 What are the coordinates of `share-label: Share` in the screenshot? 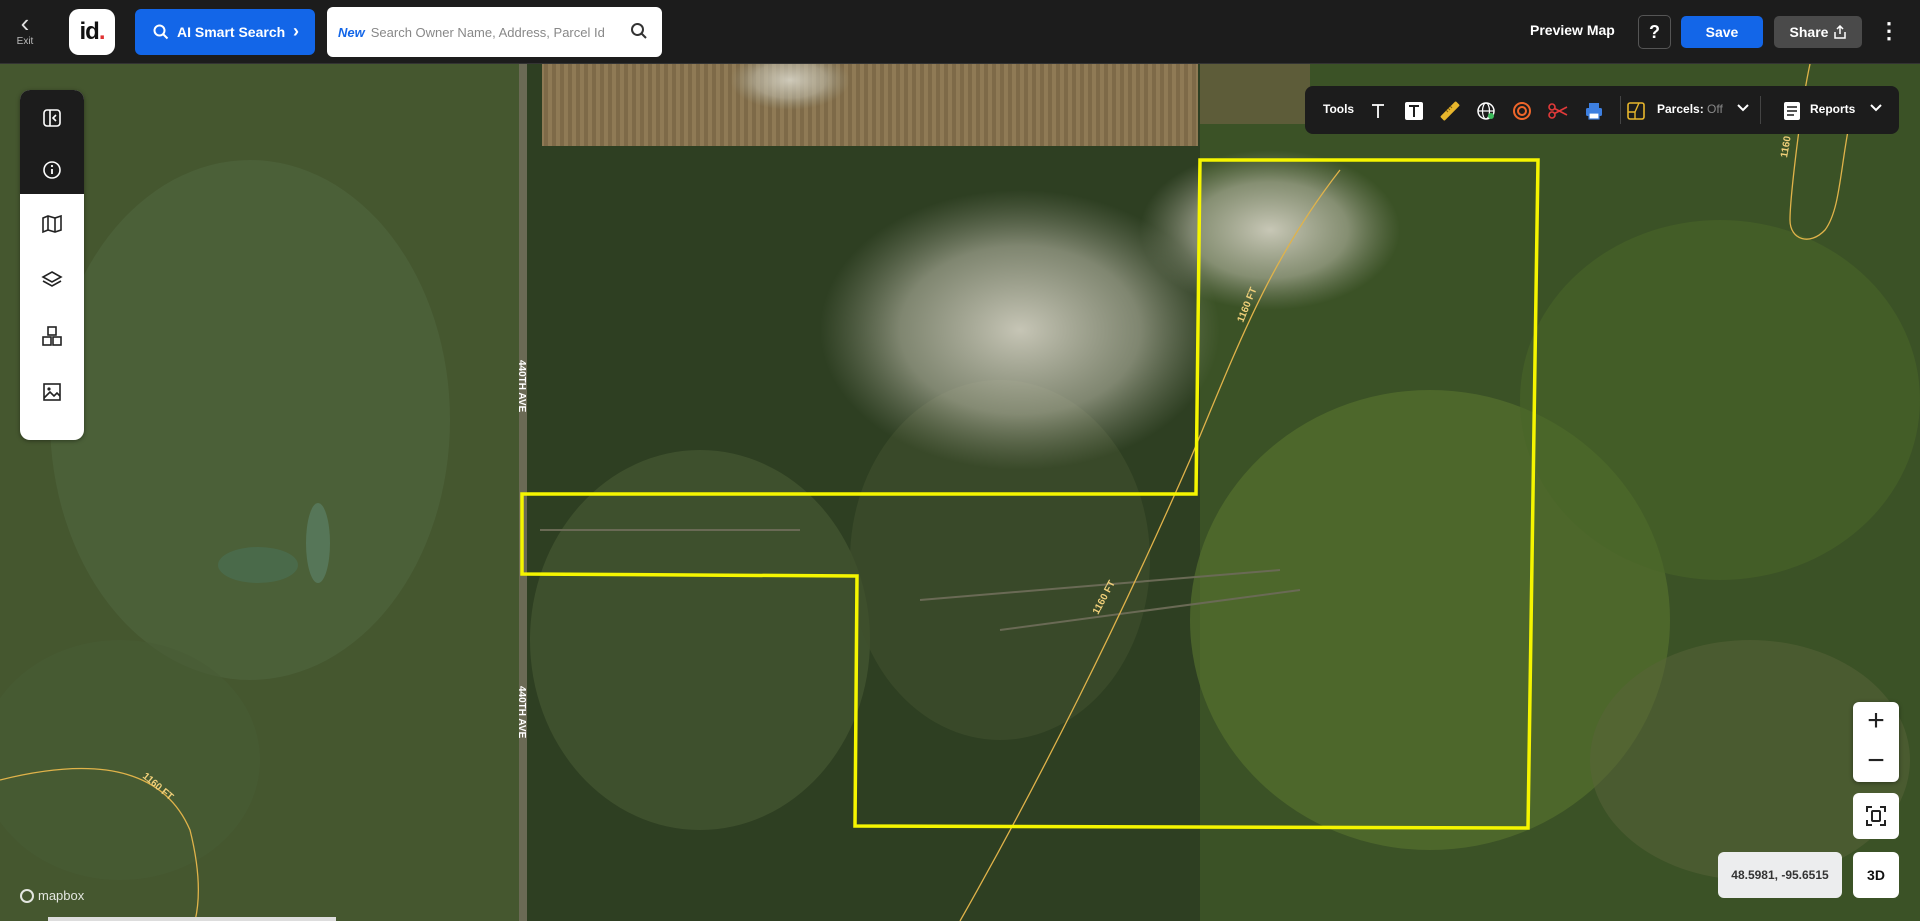 It's located at (1809, 32).